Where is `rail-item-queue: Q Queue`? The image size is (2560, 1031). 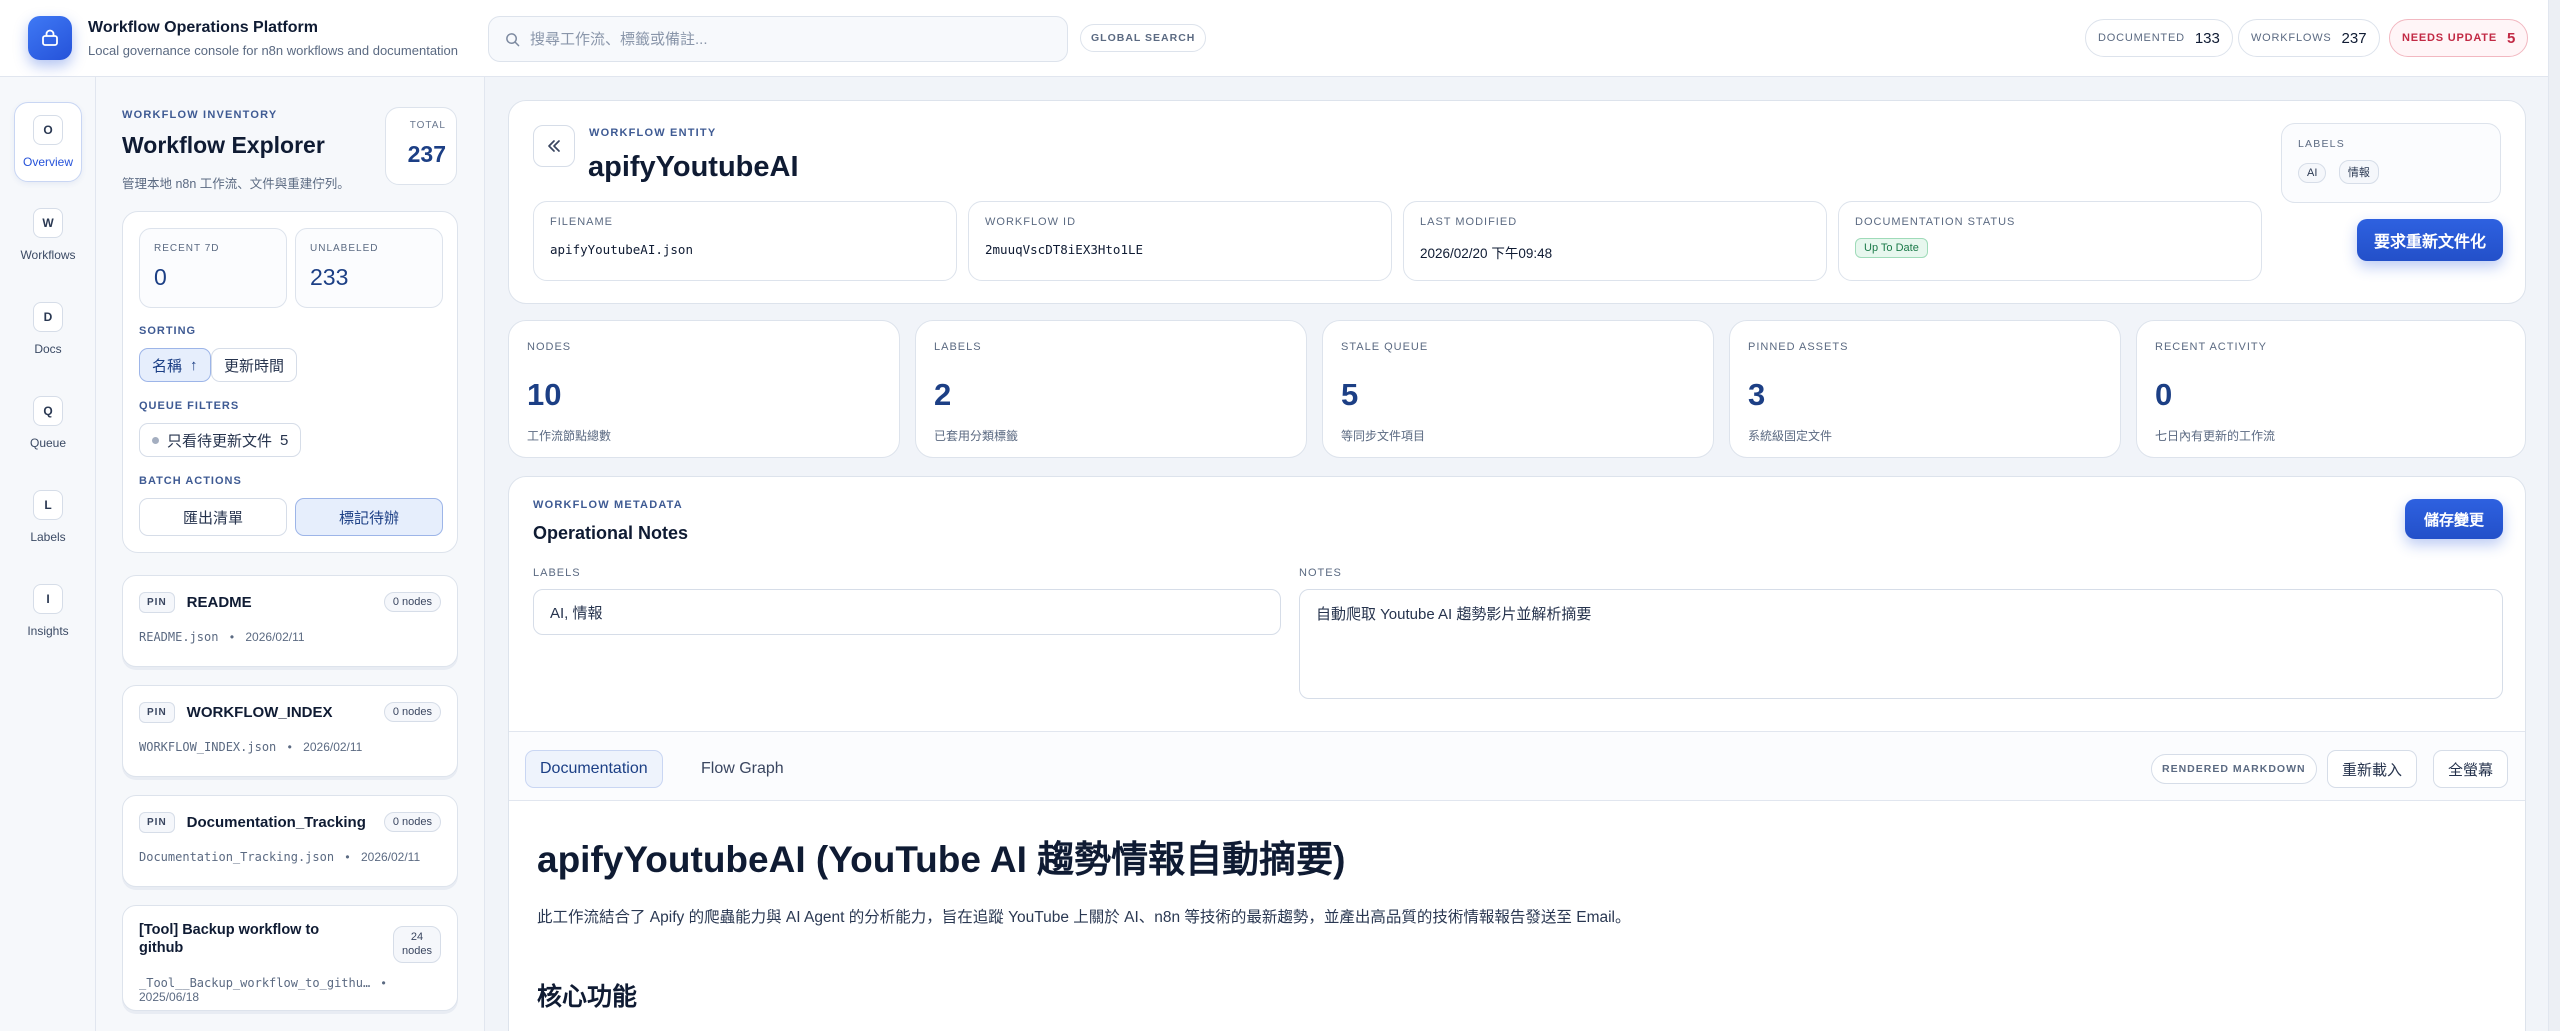 rail-item-queue: Q Queue is located at coordinates (48, 423).